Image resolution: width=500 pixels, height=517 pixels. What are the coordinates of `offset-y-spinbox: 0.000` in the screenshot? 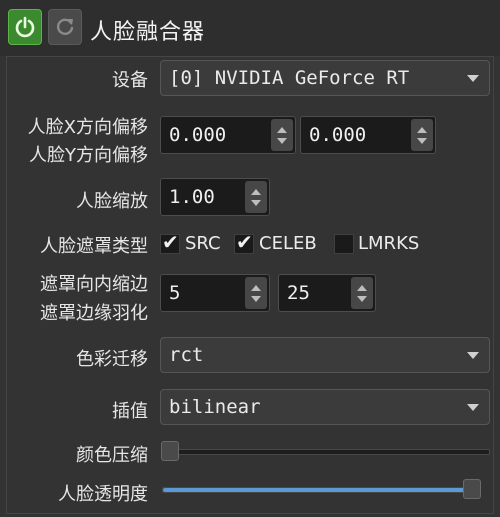 It's located at (368, 135).